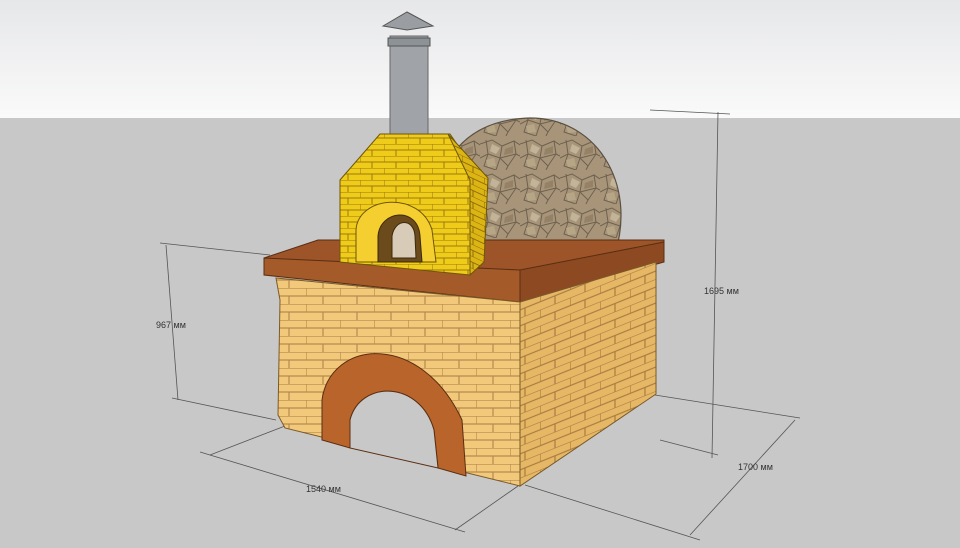 Image resolution: width=960 pixels, height=548 pixels. What do you see at coordinates (755, 467) in the screenshot?
I see `depth-label: 1700 мм` at bounding box center [755, 467].